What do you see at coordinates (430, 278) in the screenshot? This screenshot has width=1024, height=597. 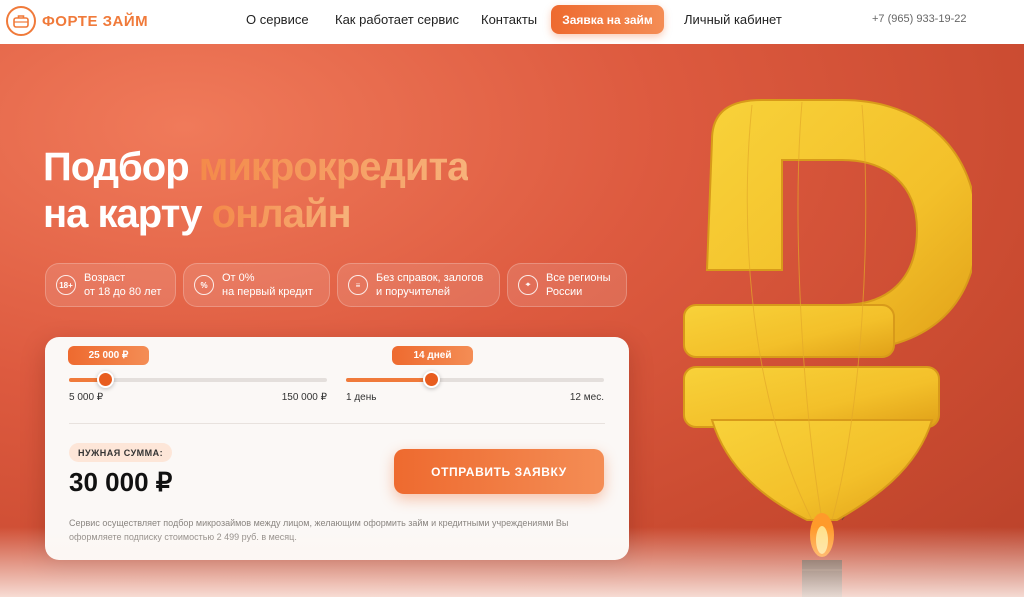 I see `feature-line1: Без справок, залогов` at bounding box center [430, 278].